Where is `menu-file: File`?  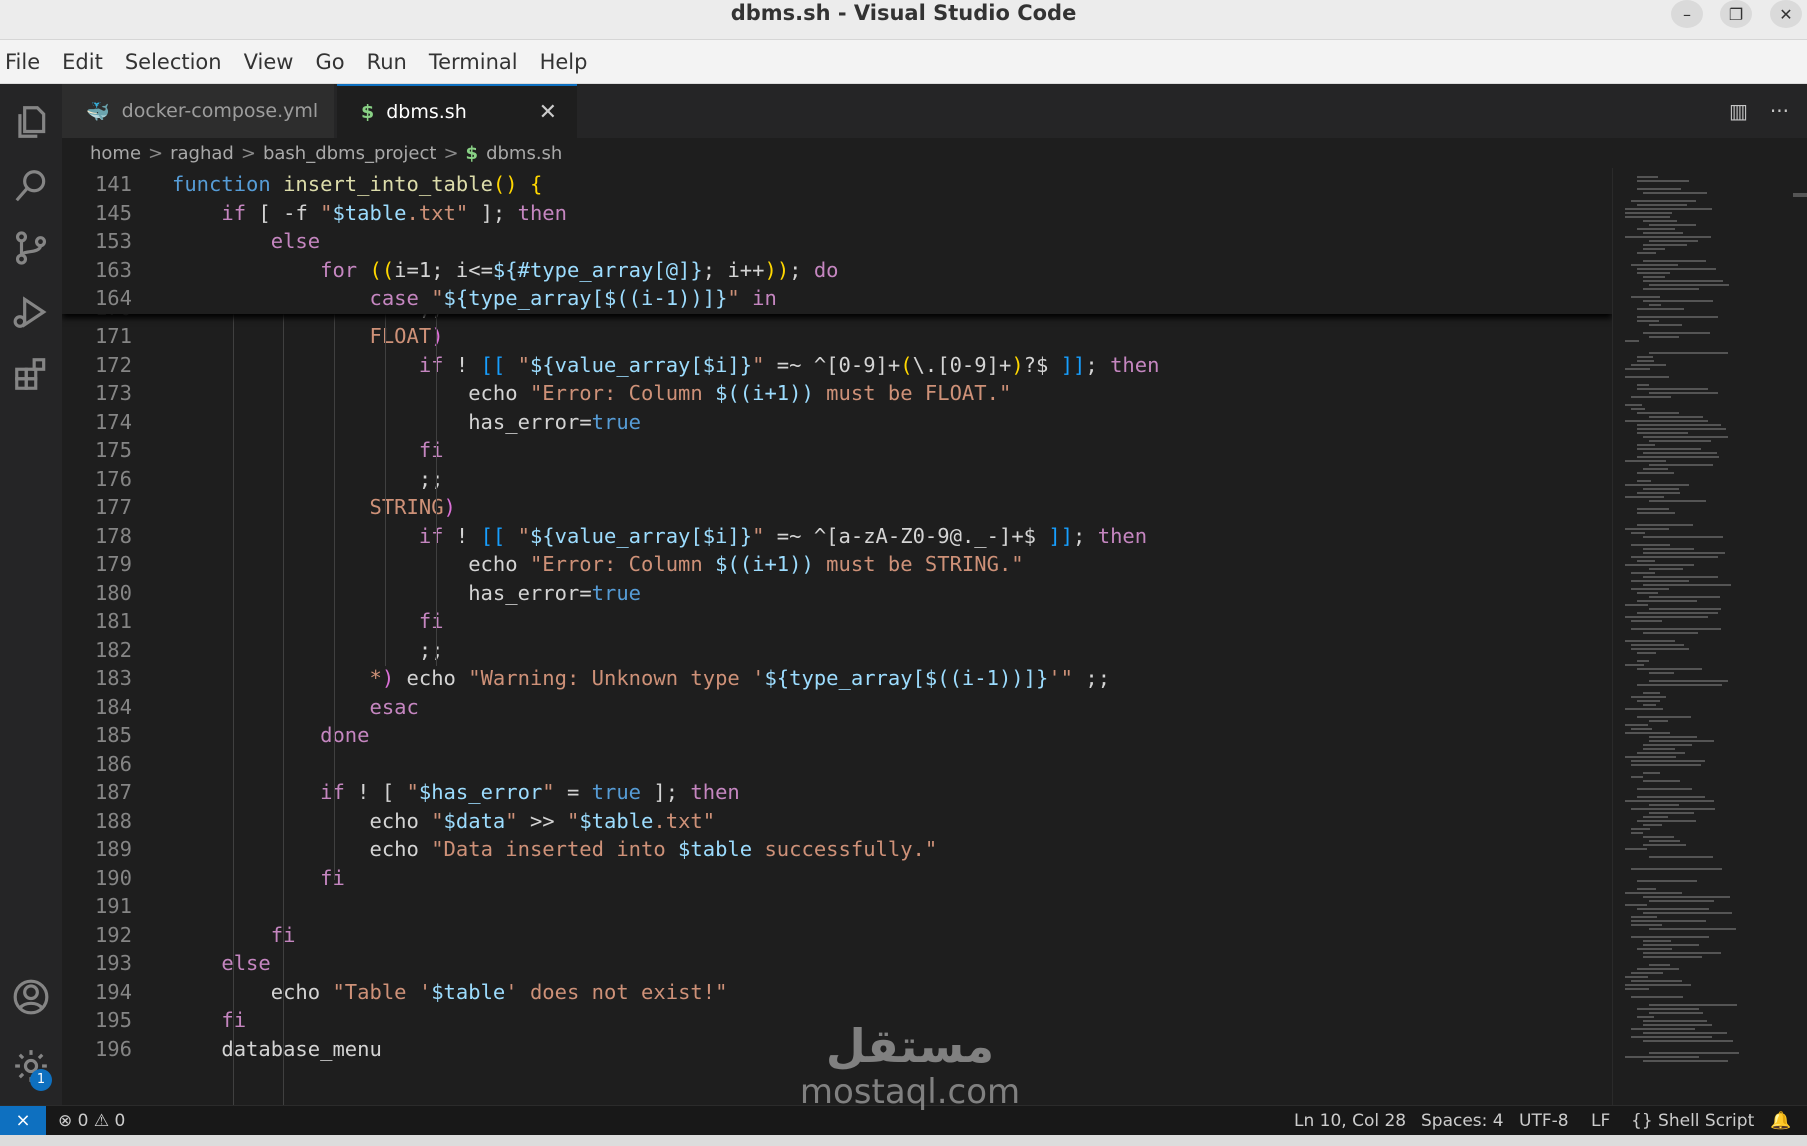
menu-file: File is located at coordinates (24, 62).